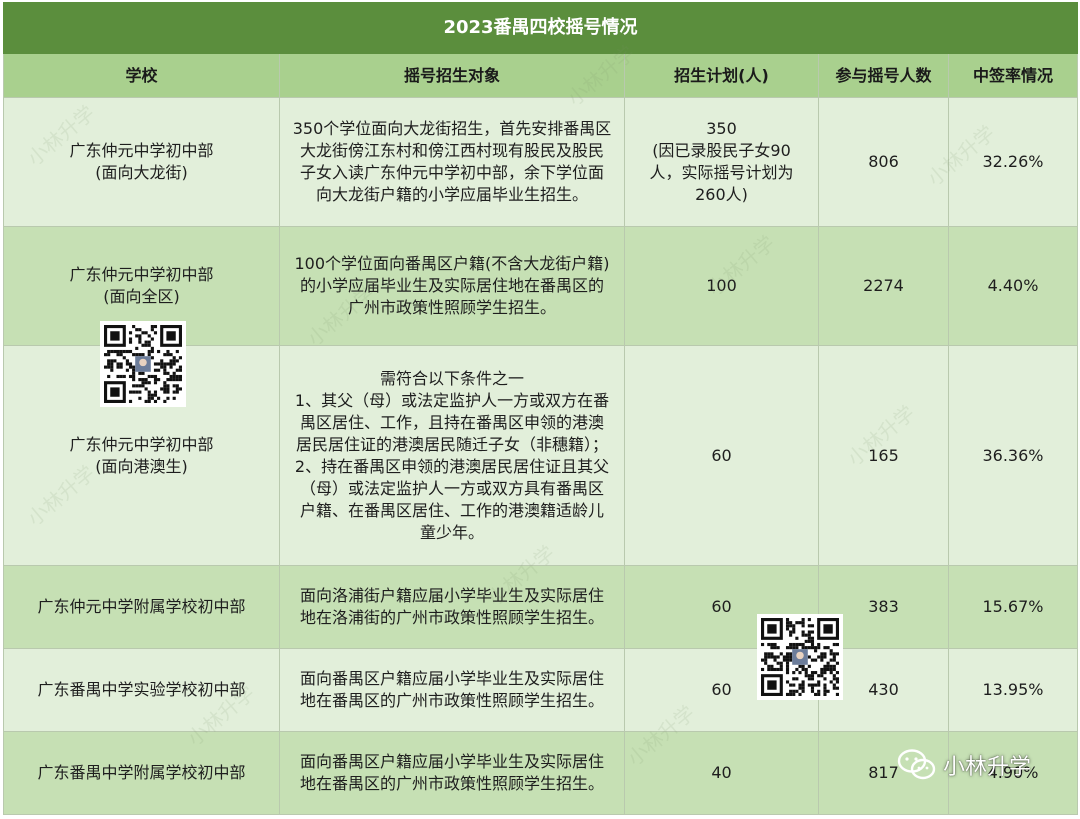 The height and width of the screenshot is (819, 1080). I want to click on plan-cell: 350 (因已录股民子女90 人，实际摇号计划为 260人), so click(721, 162).